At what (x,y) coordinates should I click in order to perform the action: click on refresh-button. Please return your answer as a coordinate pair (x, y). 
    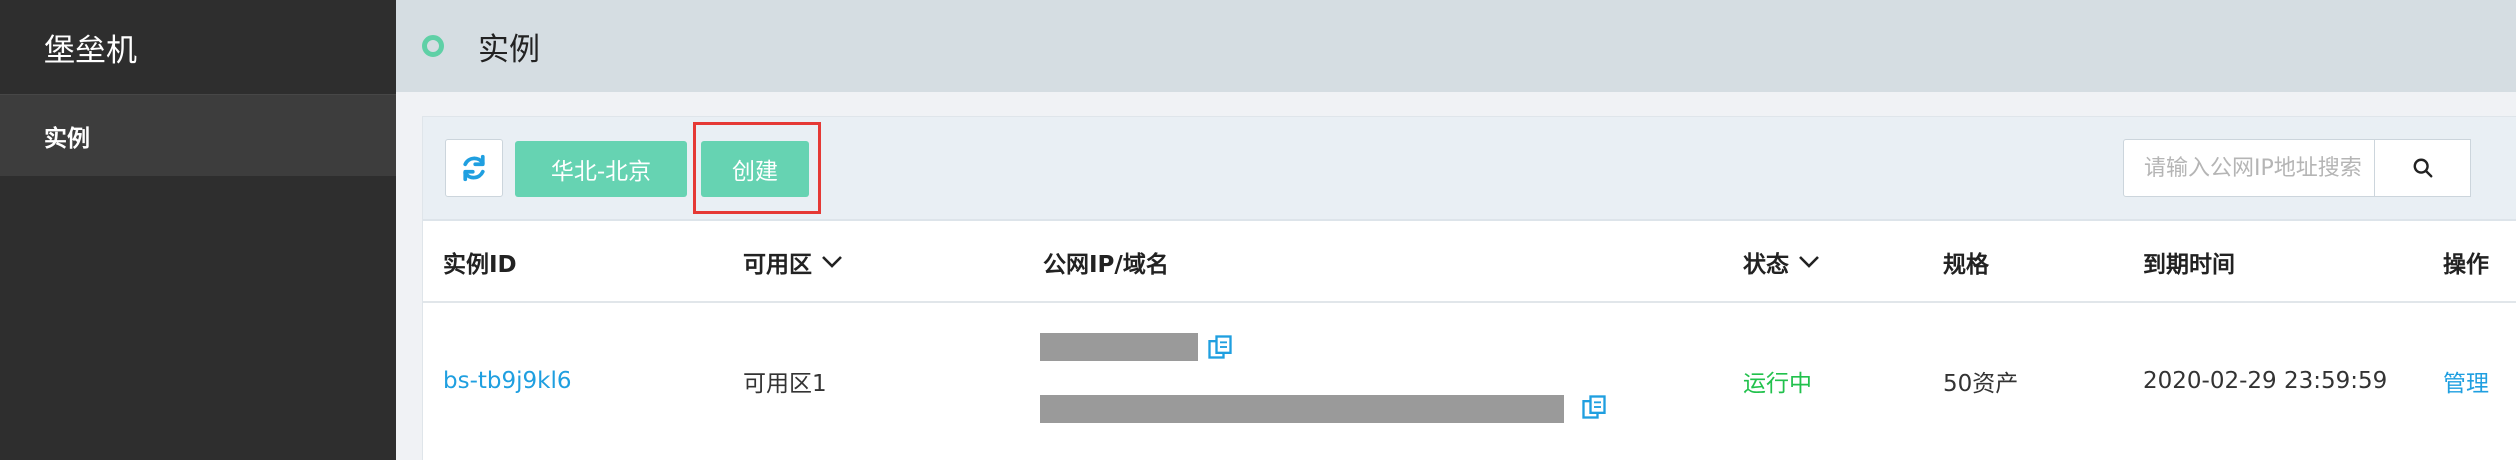
    Looking at the image, I should click on (474, 168).